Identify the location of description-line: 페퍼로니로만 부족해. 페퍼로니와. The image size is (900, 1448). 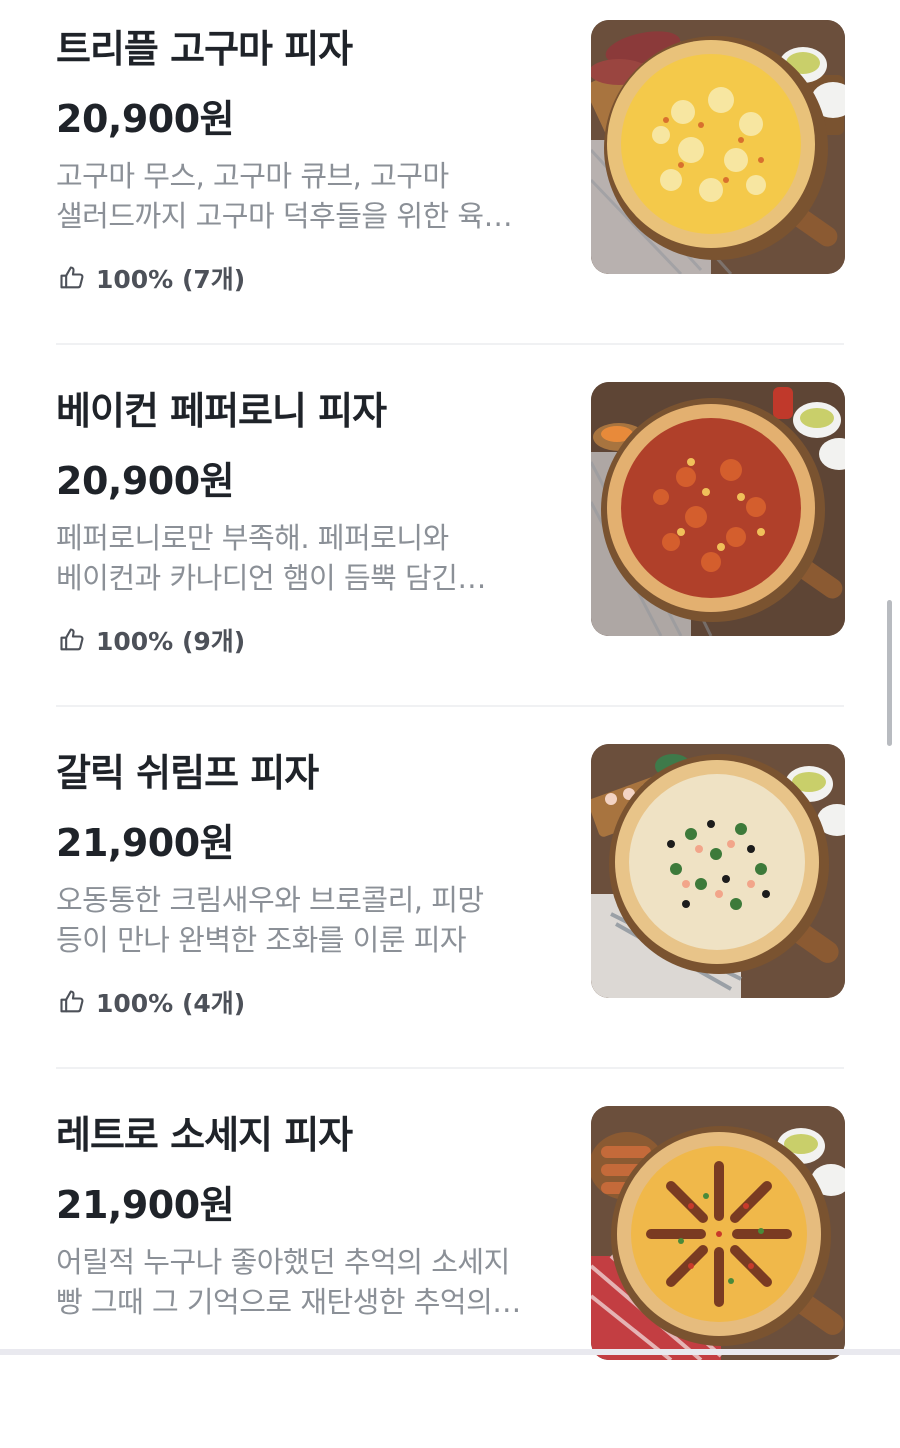
(252, 538).